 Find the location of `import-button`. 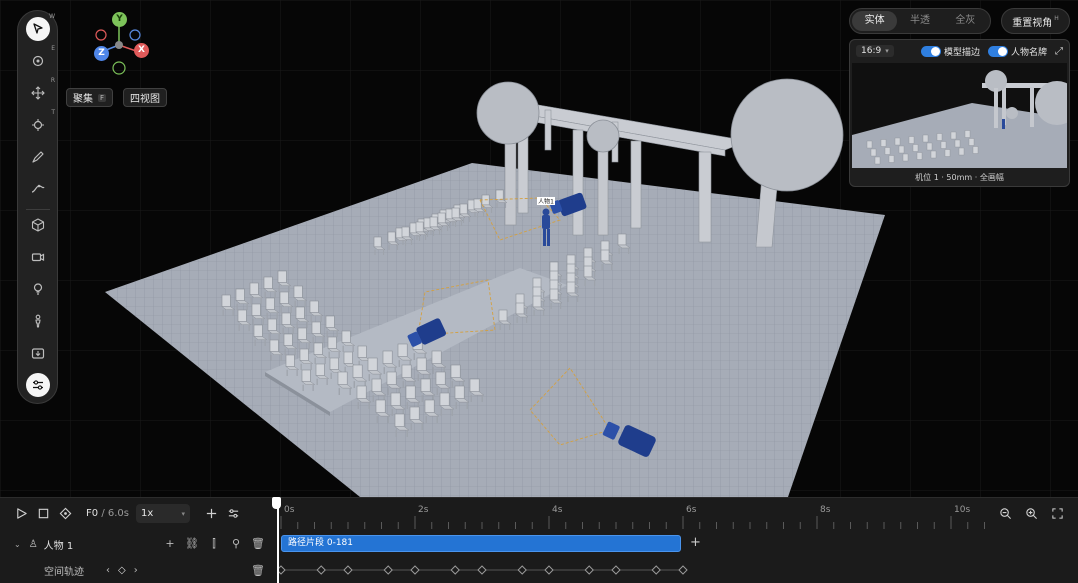

import-button is located at coordinates (38, 353).